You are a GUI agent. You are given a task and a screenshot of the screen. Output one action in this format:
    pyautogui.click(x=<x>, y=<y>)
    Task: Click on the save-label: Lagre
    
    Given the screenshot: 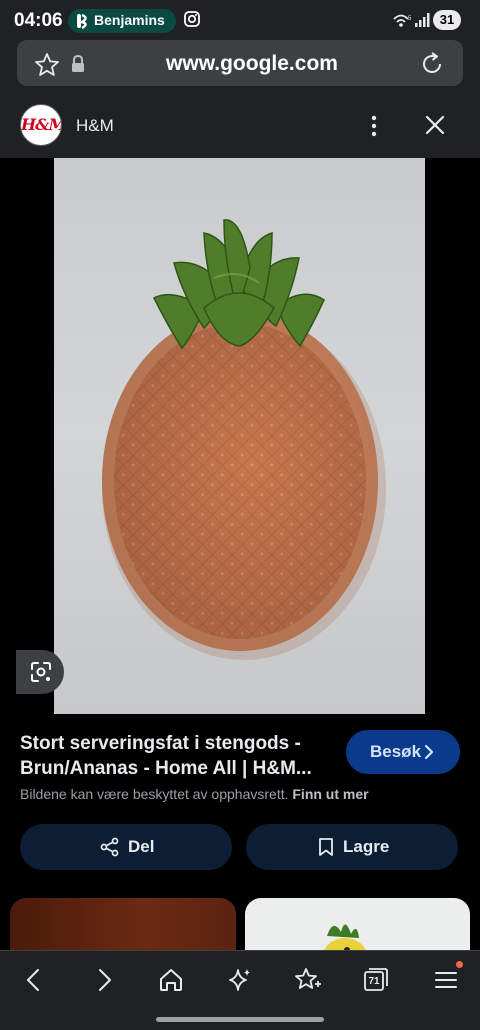 What is the action you would take?
    pyautogui.click(x=366, y=846)
    